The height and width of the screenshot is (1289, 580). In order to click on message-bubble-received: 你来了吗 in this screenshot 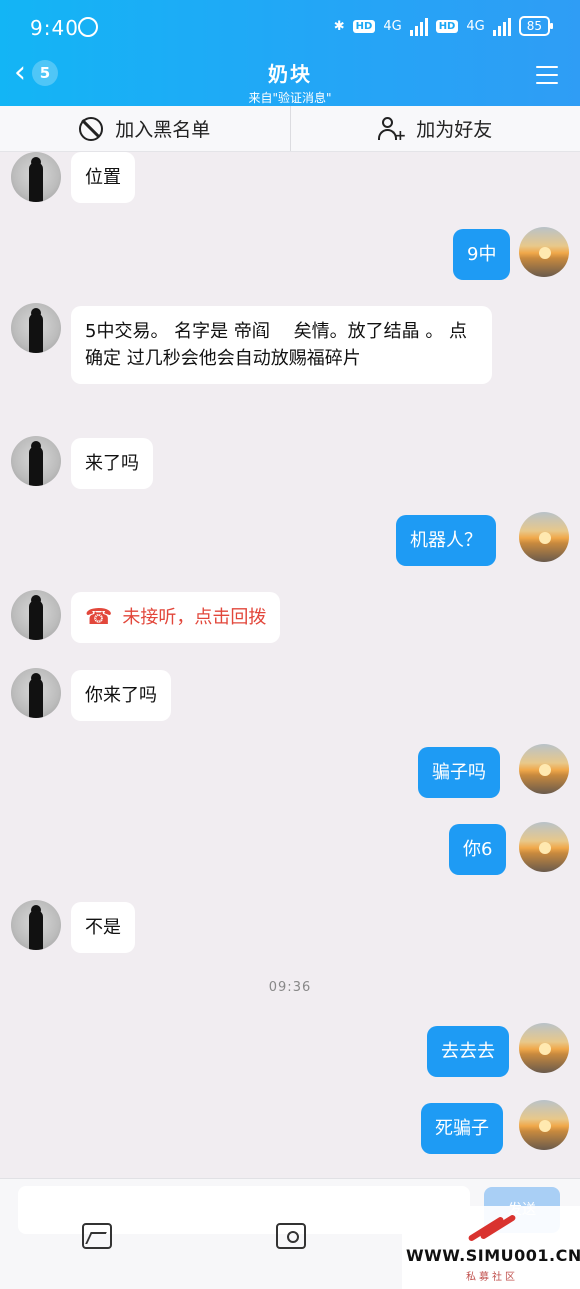, I will do `click(121, 695)`.